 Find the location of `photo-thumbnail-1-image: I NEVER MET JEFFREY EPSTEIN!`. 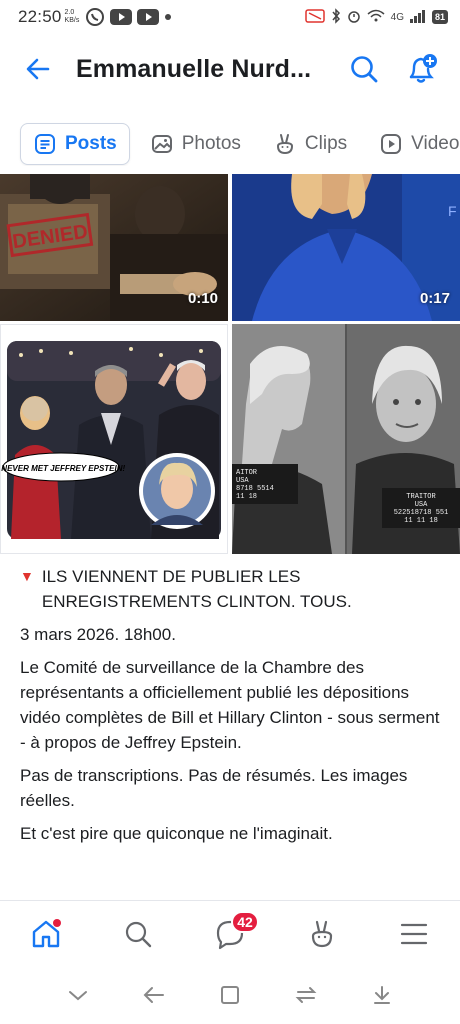

photo-thumbnail-1-image: I NEVER MET JEFFREY EPSTEIN! is located at coordinates (111, 440).